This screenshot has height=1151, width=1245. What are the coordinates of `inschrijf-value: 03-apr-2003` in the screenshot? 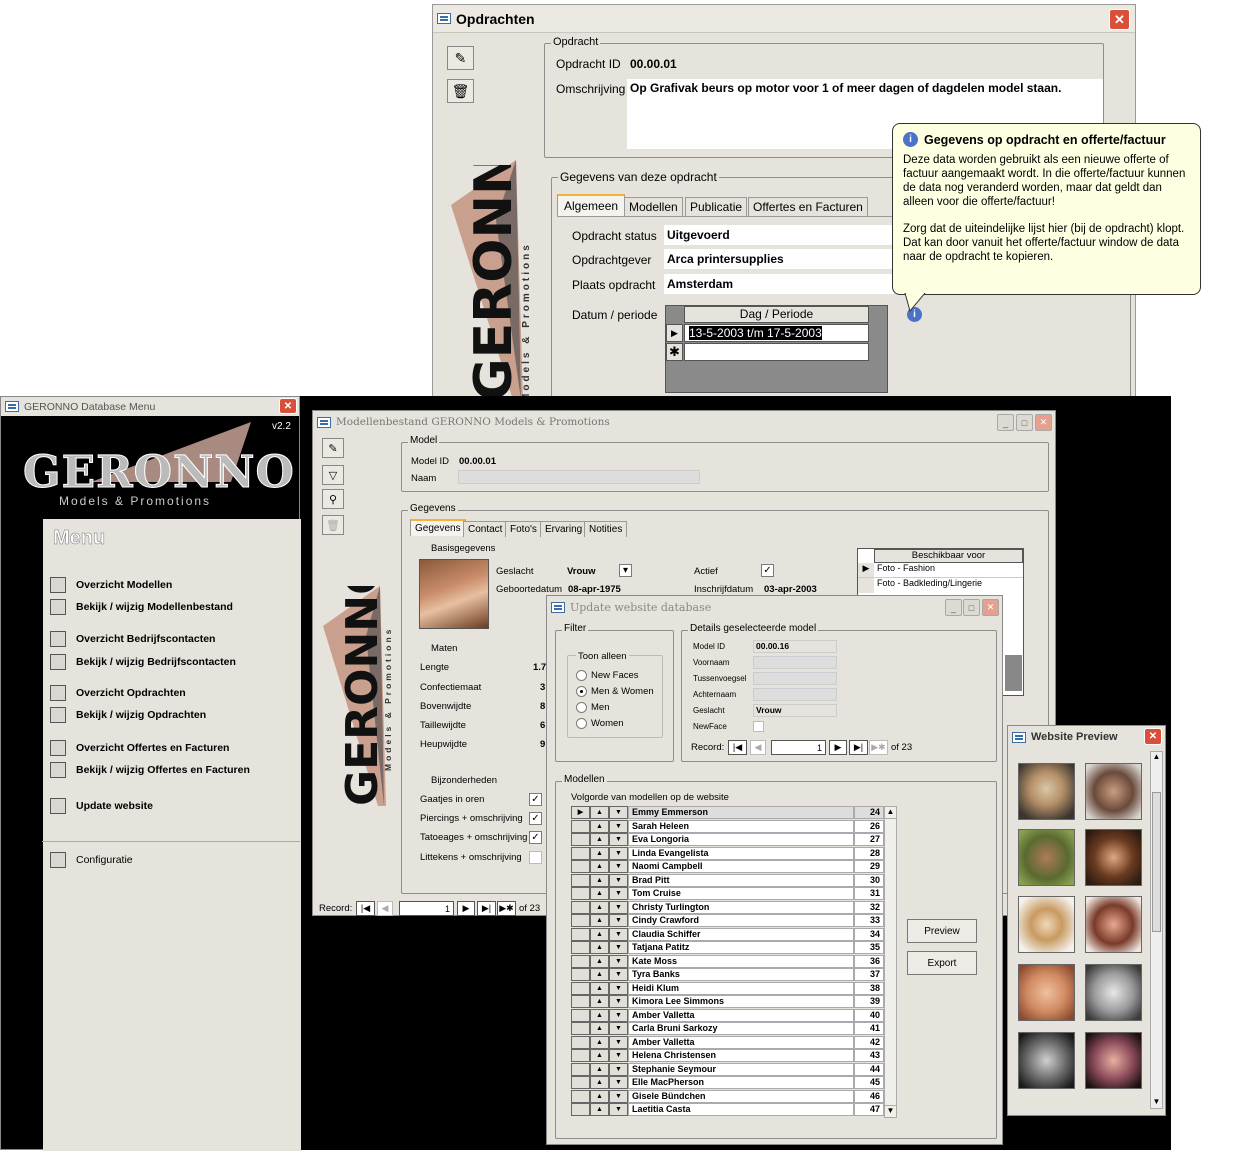 It's located at (790, 589).